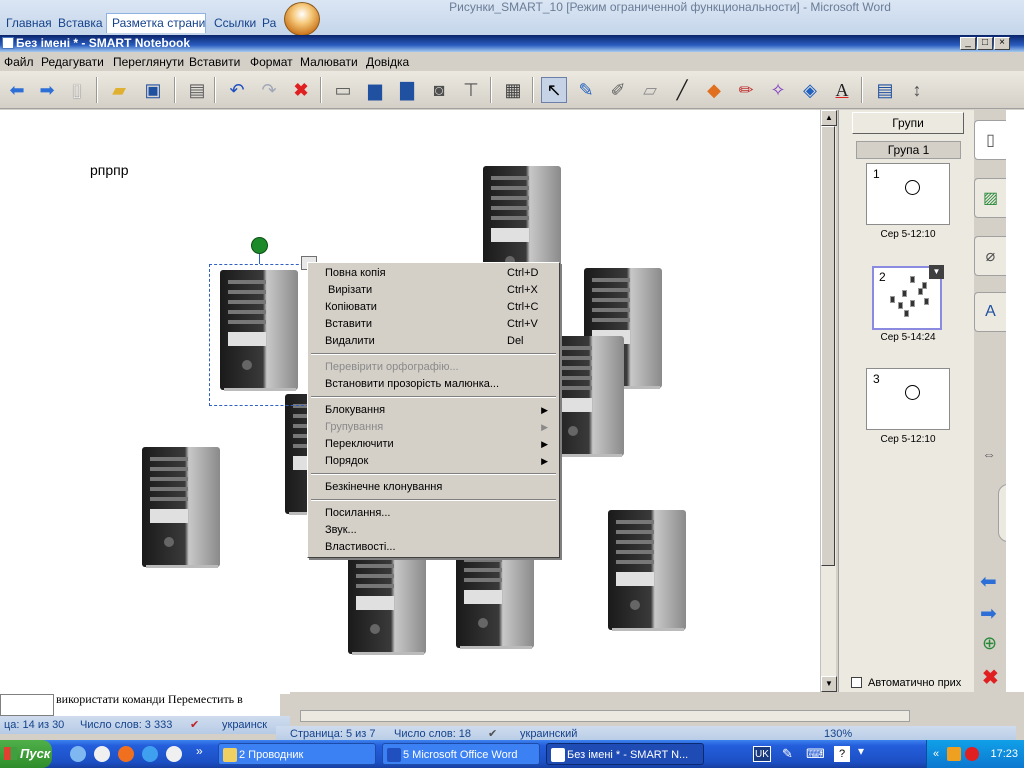  What do you see at coordinates (19, 62) in the screenshot?
I see `menu-file: Файл` at bounding box center [19, 62].